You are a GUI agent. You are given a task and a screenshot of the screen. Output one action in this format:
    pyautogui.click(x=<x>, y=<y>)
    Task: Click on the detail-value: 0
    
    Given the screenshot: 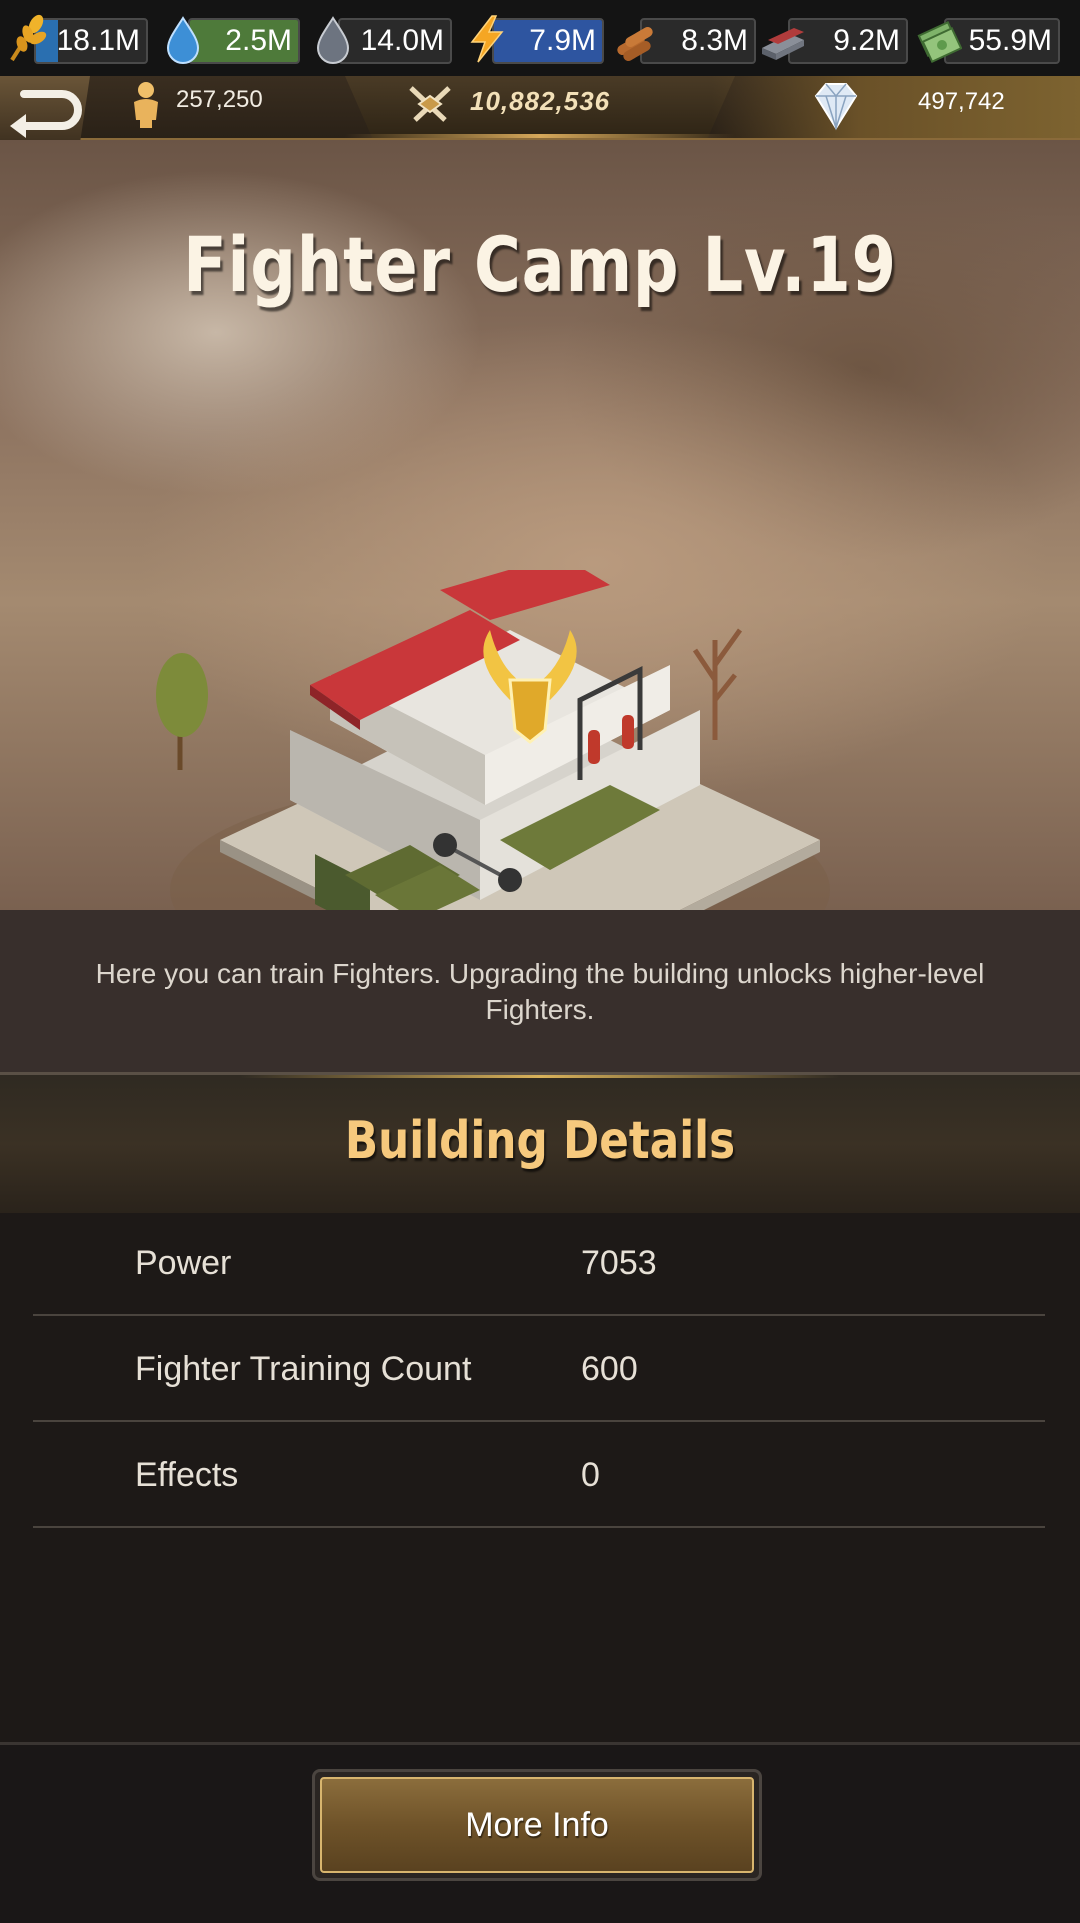 What is the action you would take?
    pyautogui.click(x=590, y=1475)
    